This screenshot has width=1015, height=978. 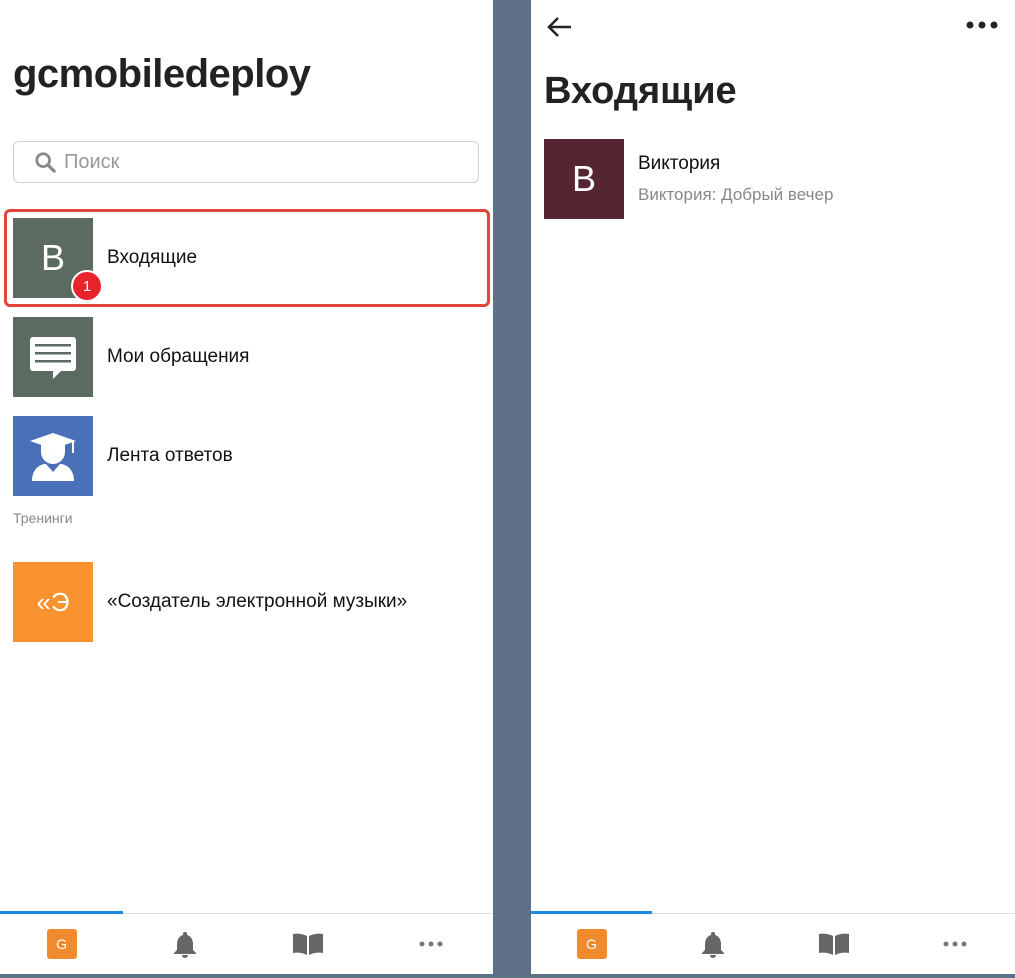 I want to click on search-input, so click(x=254, y=162).